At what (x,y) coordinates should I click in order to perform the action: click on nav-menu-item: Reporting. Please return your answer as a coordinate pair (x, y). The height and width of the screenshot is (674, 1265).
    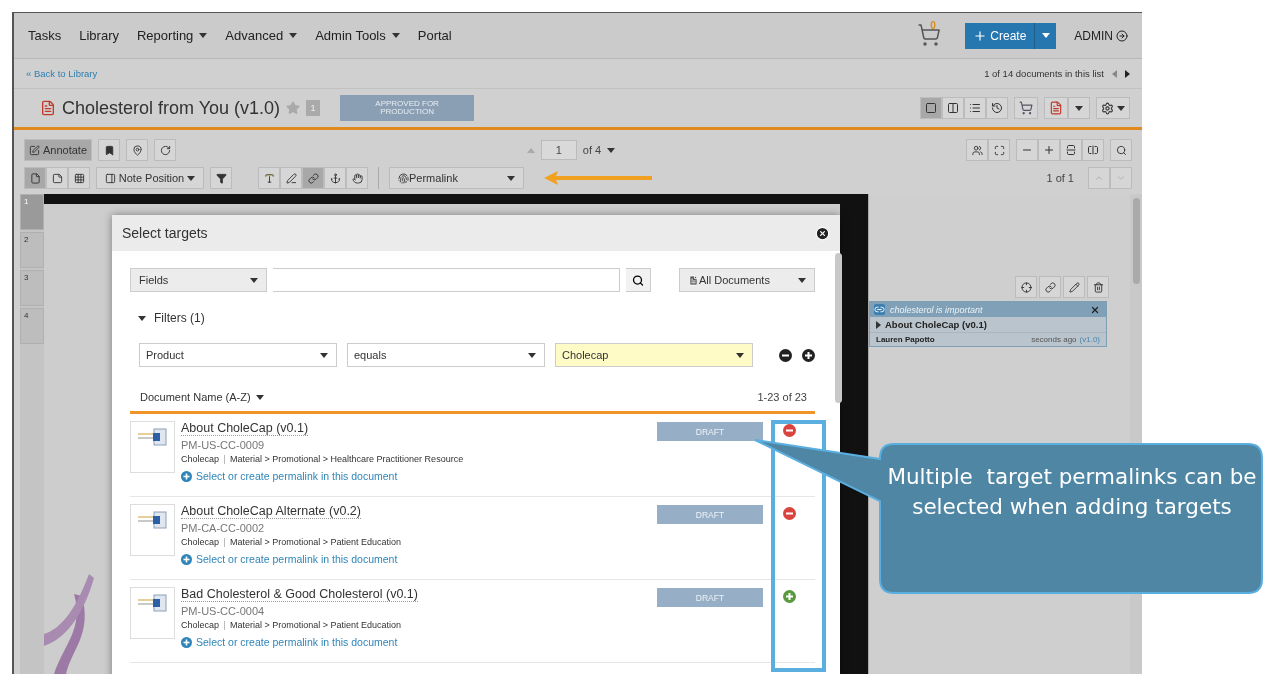
    Looking at the image, I should click on (172, 35).